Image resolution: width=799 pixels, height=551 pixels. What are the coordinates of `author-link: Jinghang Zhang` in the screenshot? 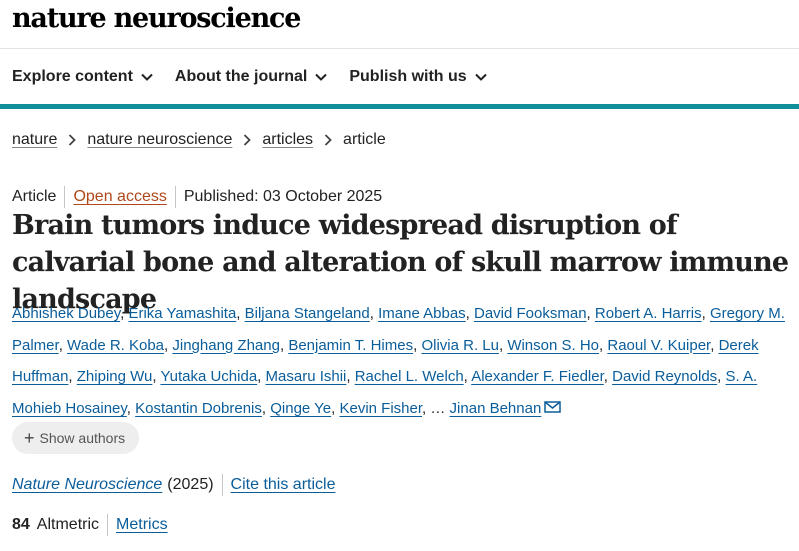 It's located at (226, 345).